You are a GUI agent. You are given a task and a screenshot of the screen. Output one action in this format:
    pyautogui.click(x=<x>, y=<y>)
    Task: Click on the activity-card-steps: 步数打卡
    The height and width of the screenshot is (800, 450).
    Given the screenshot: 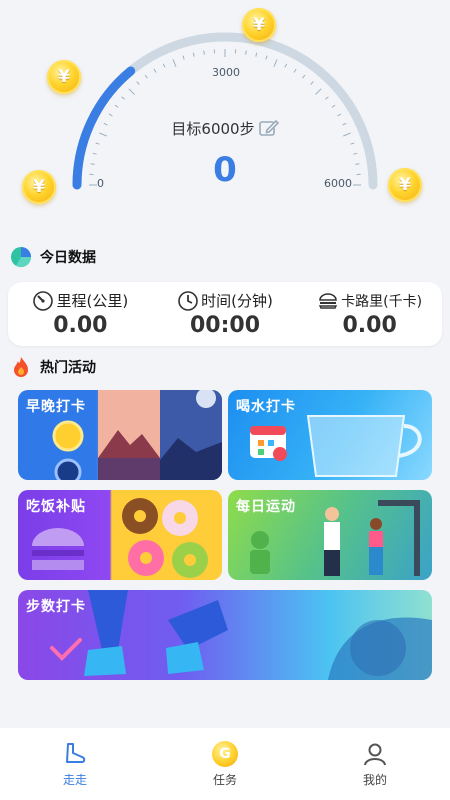 What is the action you would take?
    pyautogui.click(x=225, y=635)
    